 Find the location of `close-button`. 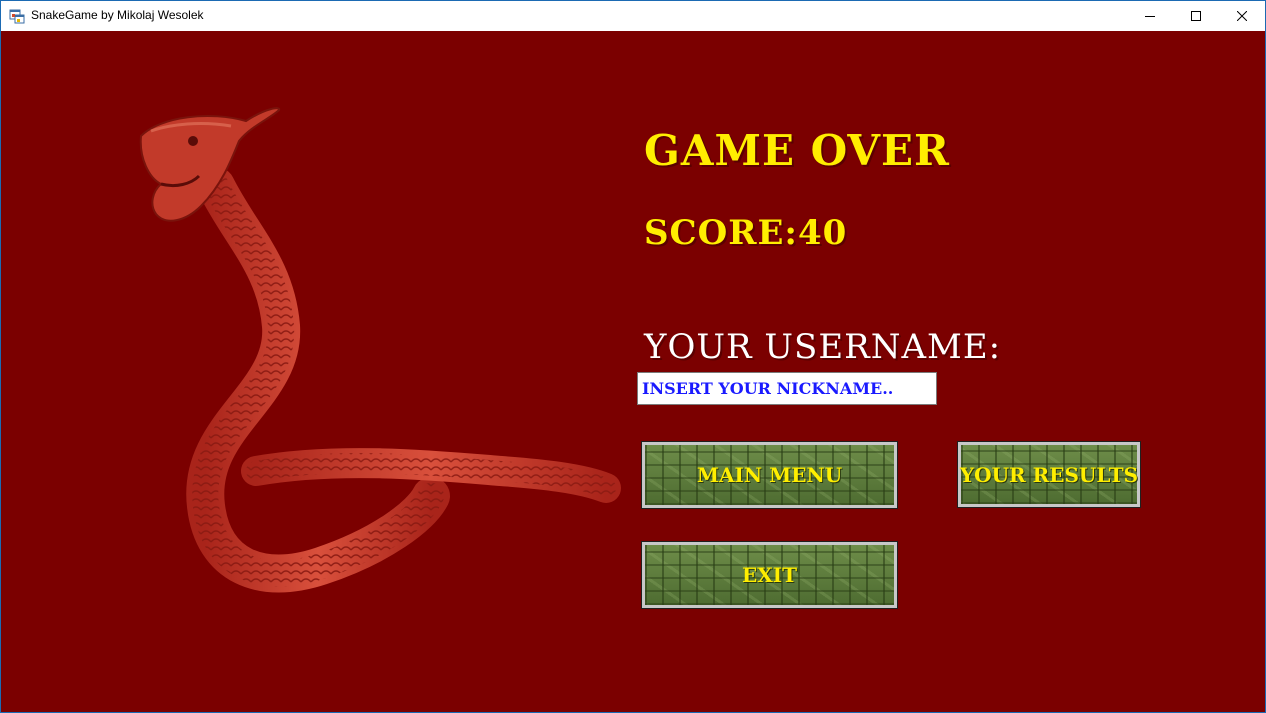

close-button is located at coordinates (1242, 16).